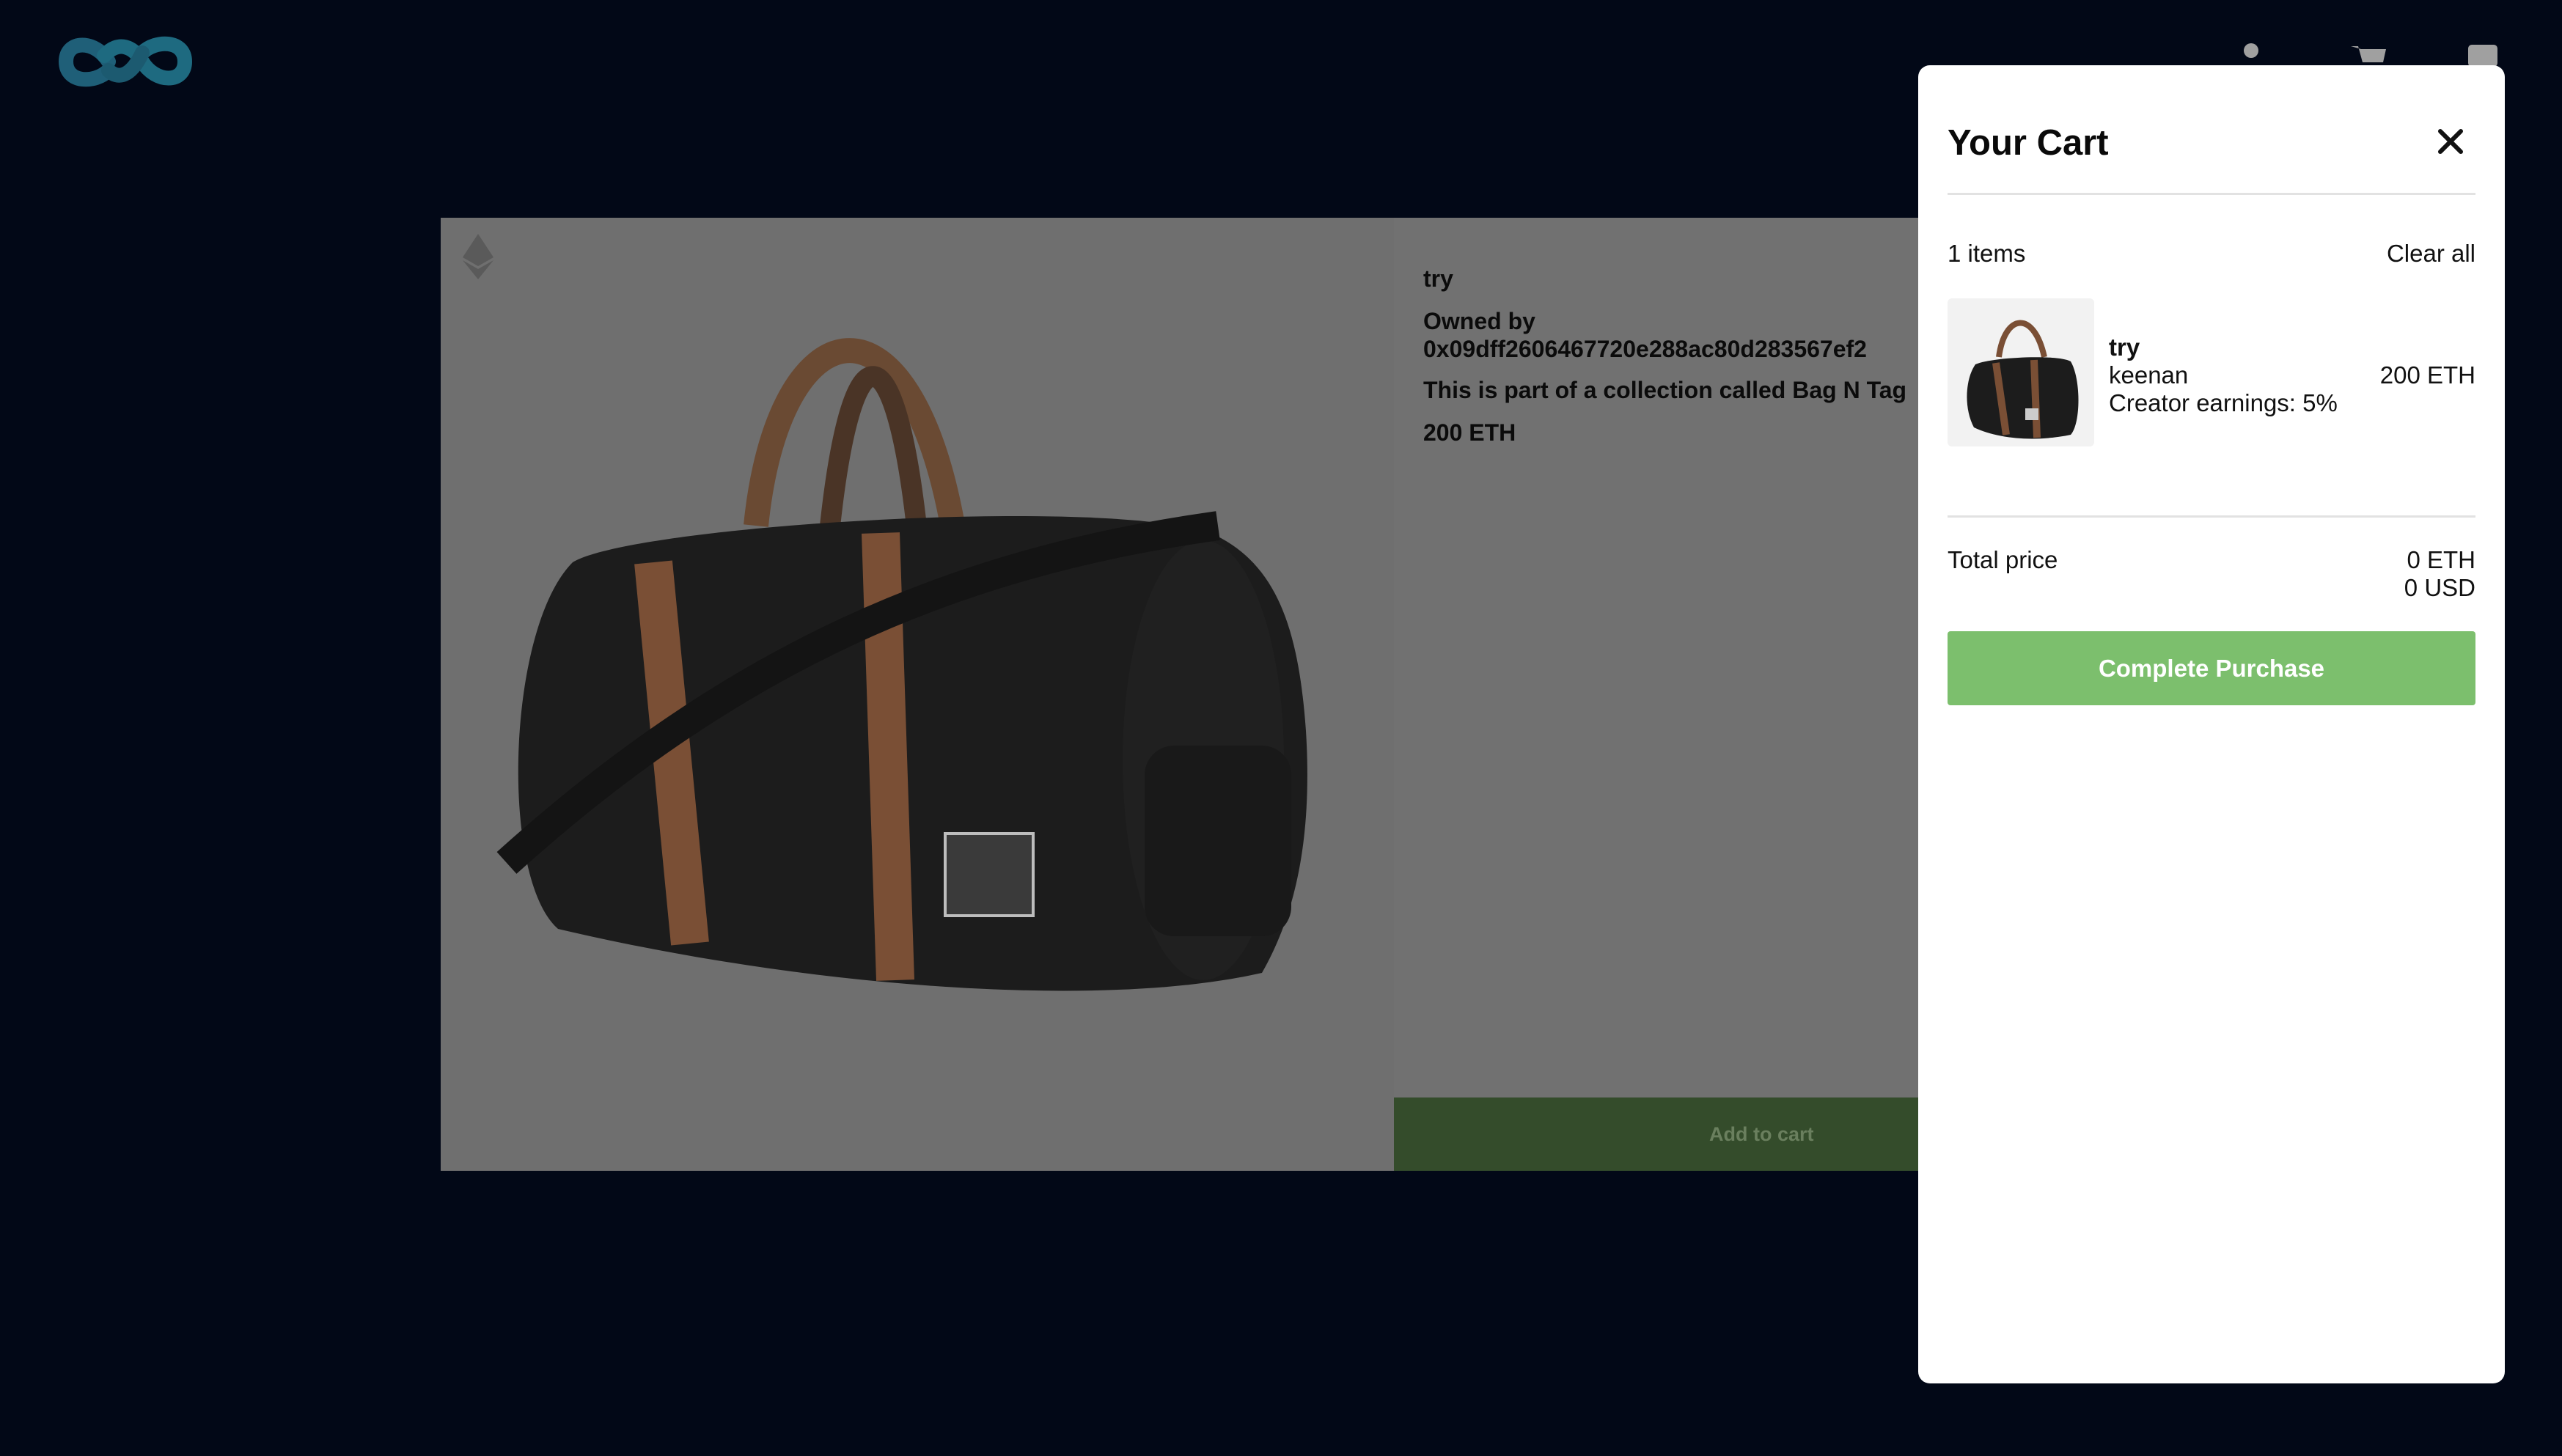 The image size is (2562, 1456). I want to click on product-title: try, so click(1438, 278).